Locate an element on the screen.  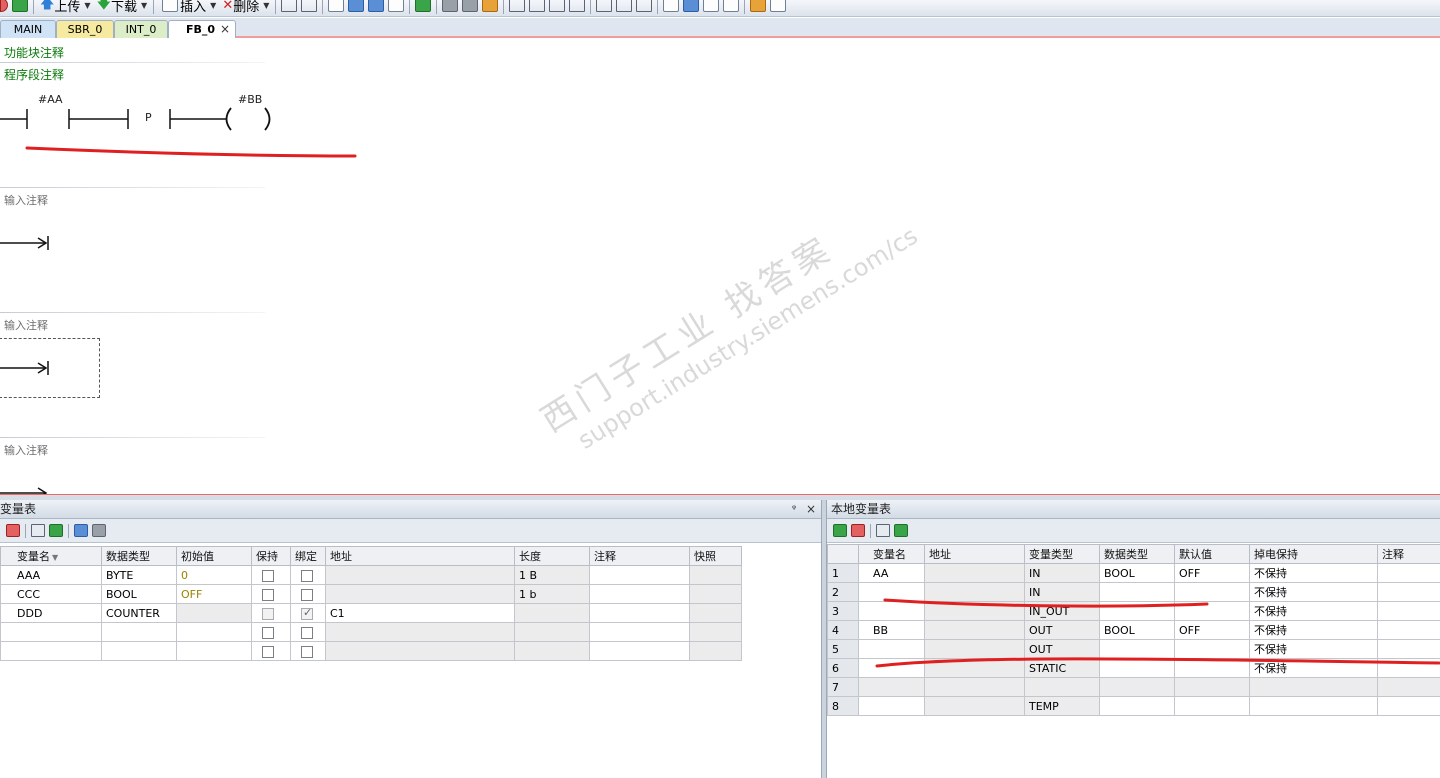
cell-init: 0 is located at coordinates (214, 575).